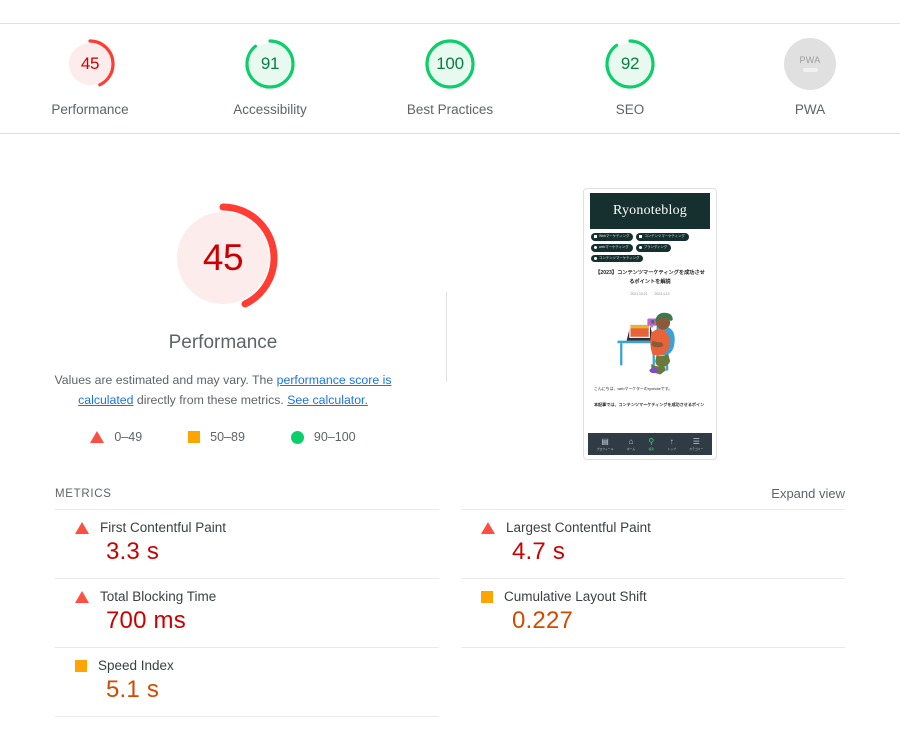  Describe the element at coordinates (633, 389) in the screenshot. I see `article-body-text: こんにちは、webマーケターのryonoteです。` at that location.